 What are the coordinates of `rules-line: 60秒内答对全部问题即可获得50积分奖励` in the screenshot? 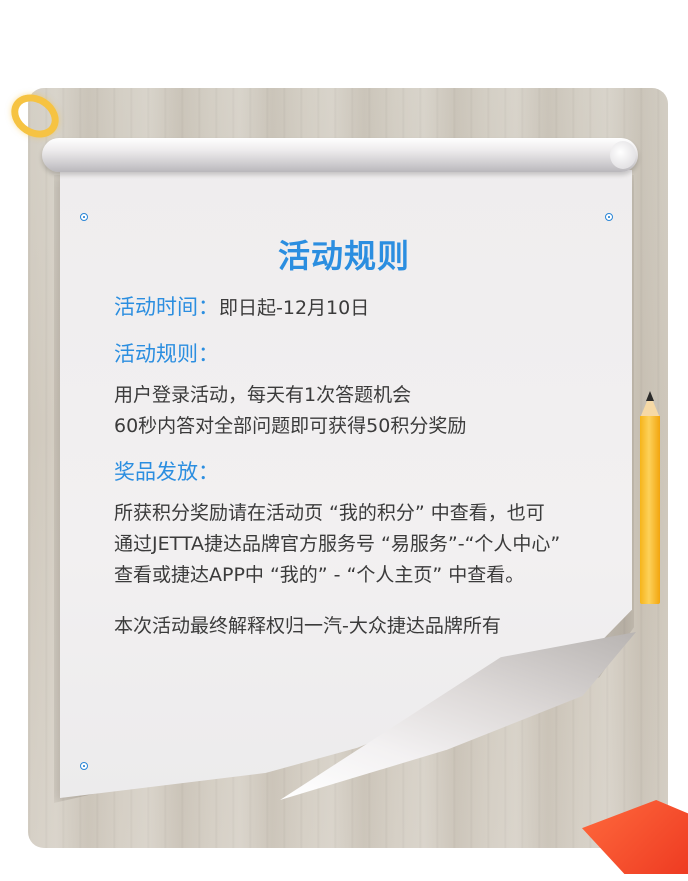 It's located at (290, 426).